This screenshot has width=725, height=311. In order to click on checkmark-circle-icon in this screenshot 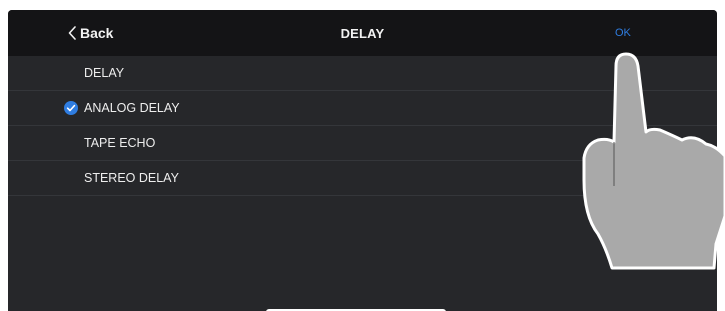, I will do `click(71, 108)`.